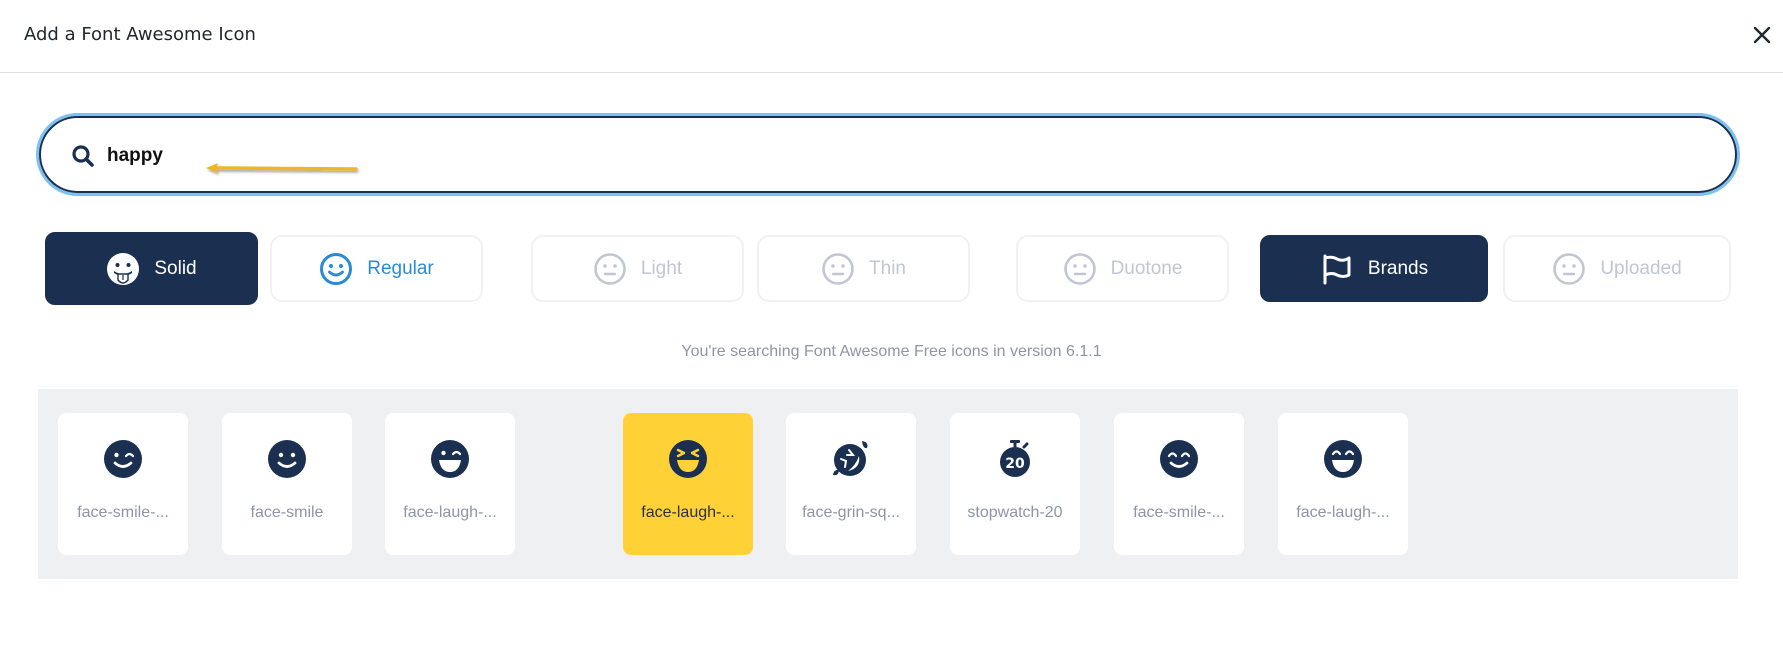 The width and height of the screenshot is (1783, 651). What do you see at coordinates (287, 512) in the screenshot?
I see `icon-result-label: face-smile` at bounding box center [287, 512].